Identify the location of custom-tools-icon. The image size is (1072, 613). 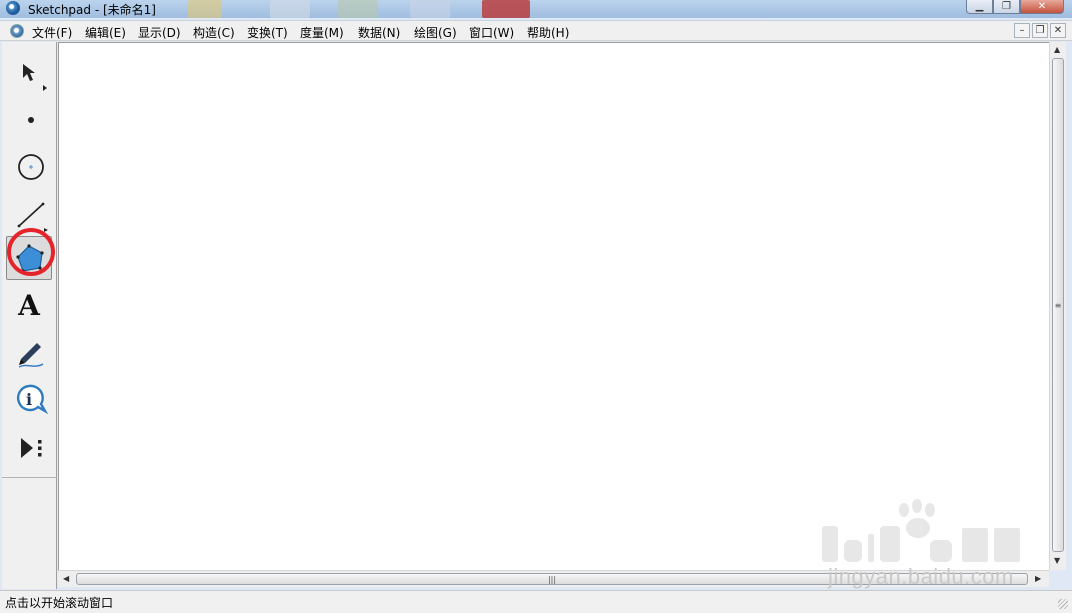
(31, 448).